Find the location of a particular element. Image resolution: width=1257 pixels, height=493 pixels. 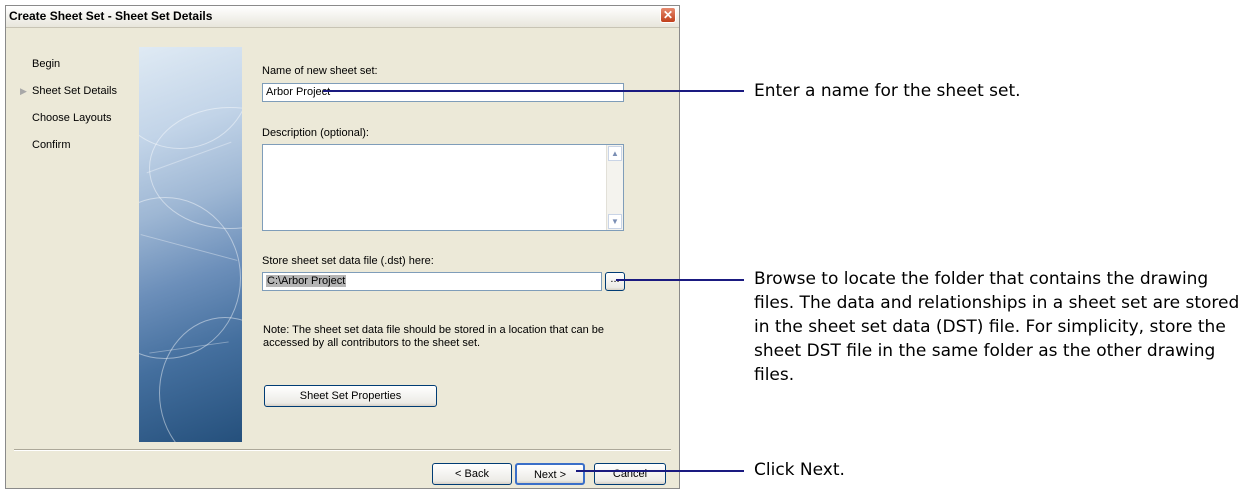

next-callout-text: Click Next. is located at coordinates (799, 470).